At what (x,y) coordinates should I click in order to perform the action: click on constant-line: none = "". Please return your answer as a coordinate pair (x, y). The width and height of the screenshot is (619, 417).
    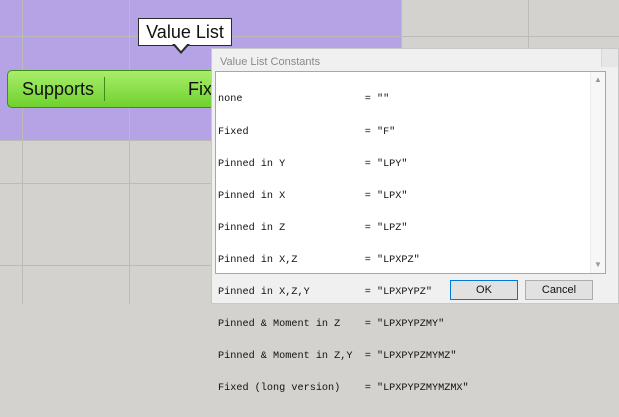
    Looking at the image, I should click on (304, 100).